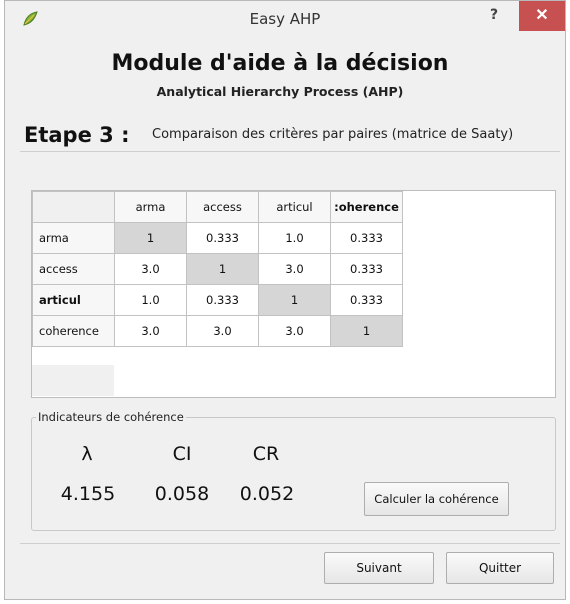  Describe the element at coordinates (436, 499) in the screenshot. I see `calculate-coherence-button: Calculer la cohérence` at that location.